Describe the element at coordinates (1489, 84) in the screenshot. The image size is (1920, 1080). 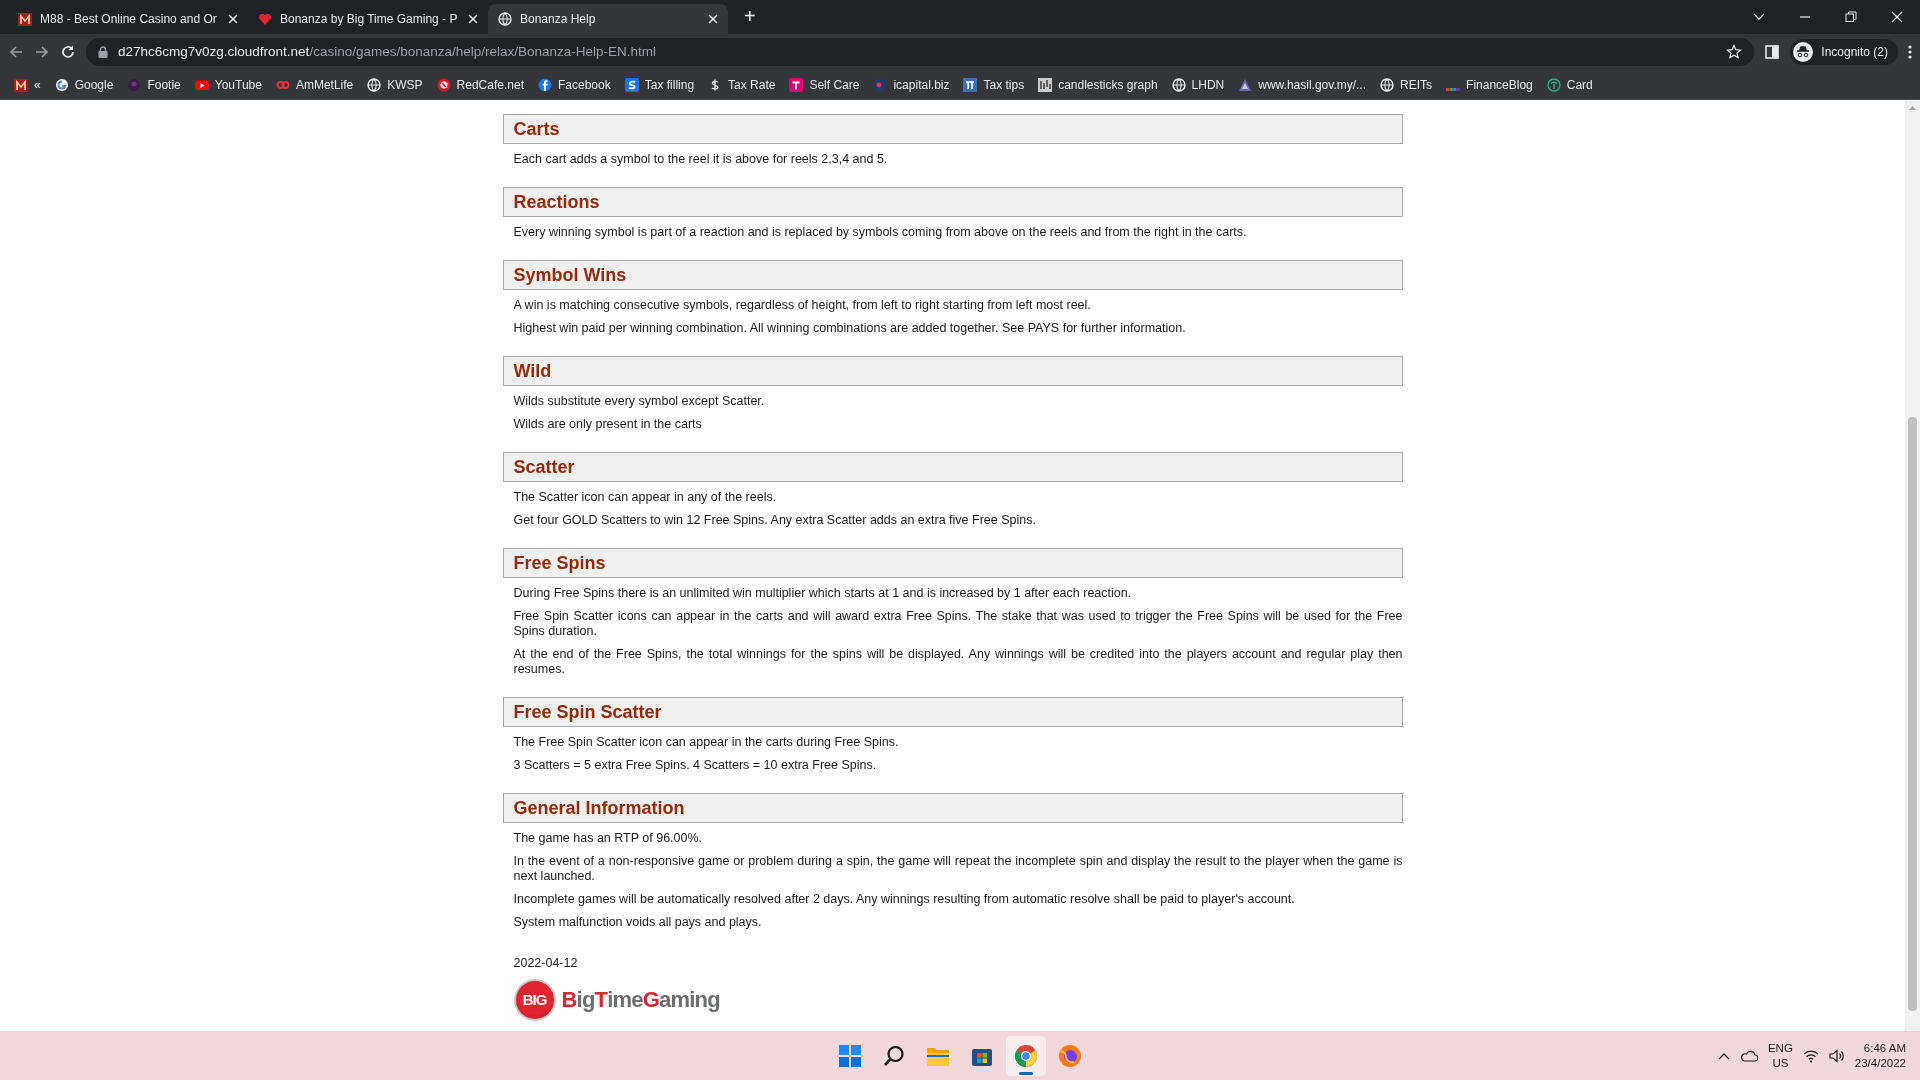
I see `bookmark: FinanceBlog` at that location.